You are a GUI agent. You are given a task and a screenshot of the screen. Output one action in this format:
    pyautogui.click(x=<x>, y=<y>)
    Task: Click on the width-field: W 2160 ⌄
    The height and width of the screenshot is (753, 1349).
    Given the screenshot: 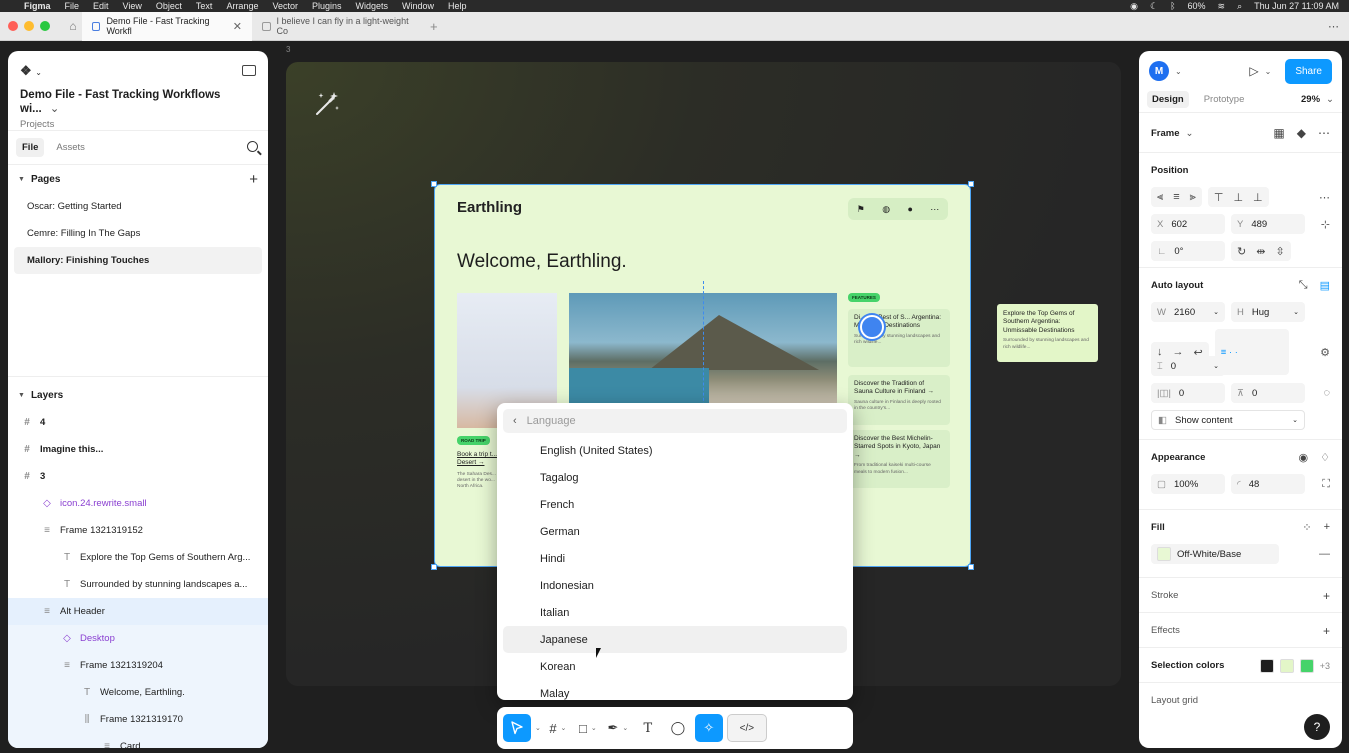 What is the action you would take?
    pyautogui.click(x=1188, y=312)
    